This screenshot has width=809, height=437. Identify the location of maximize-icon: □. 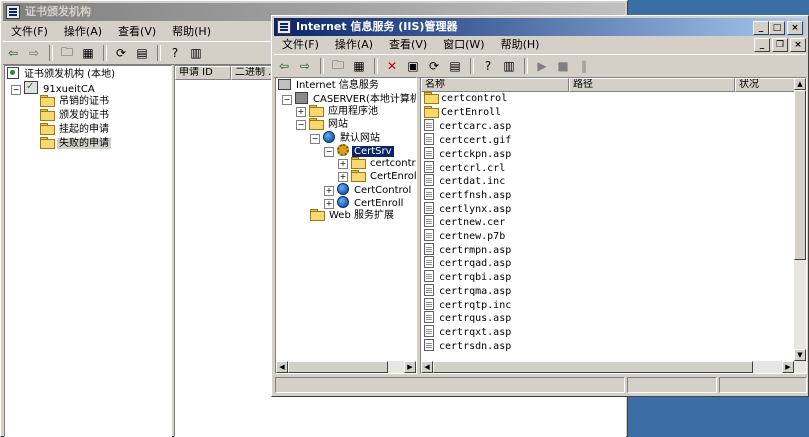
(777, 28).